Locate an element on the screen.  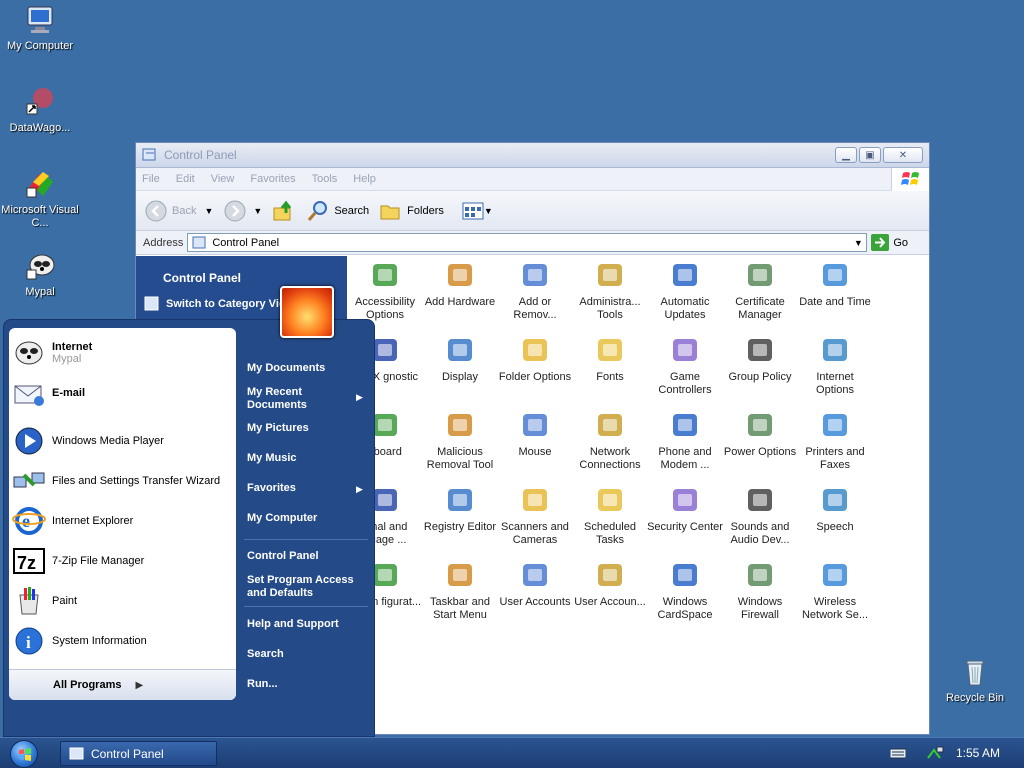
address-input: Control Panel ▼ is located at coordinates (527, 242).